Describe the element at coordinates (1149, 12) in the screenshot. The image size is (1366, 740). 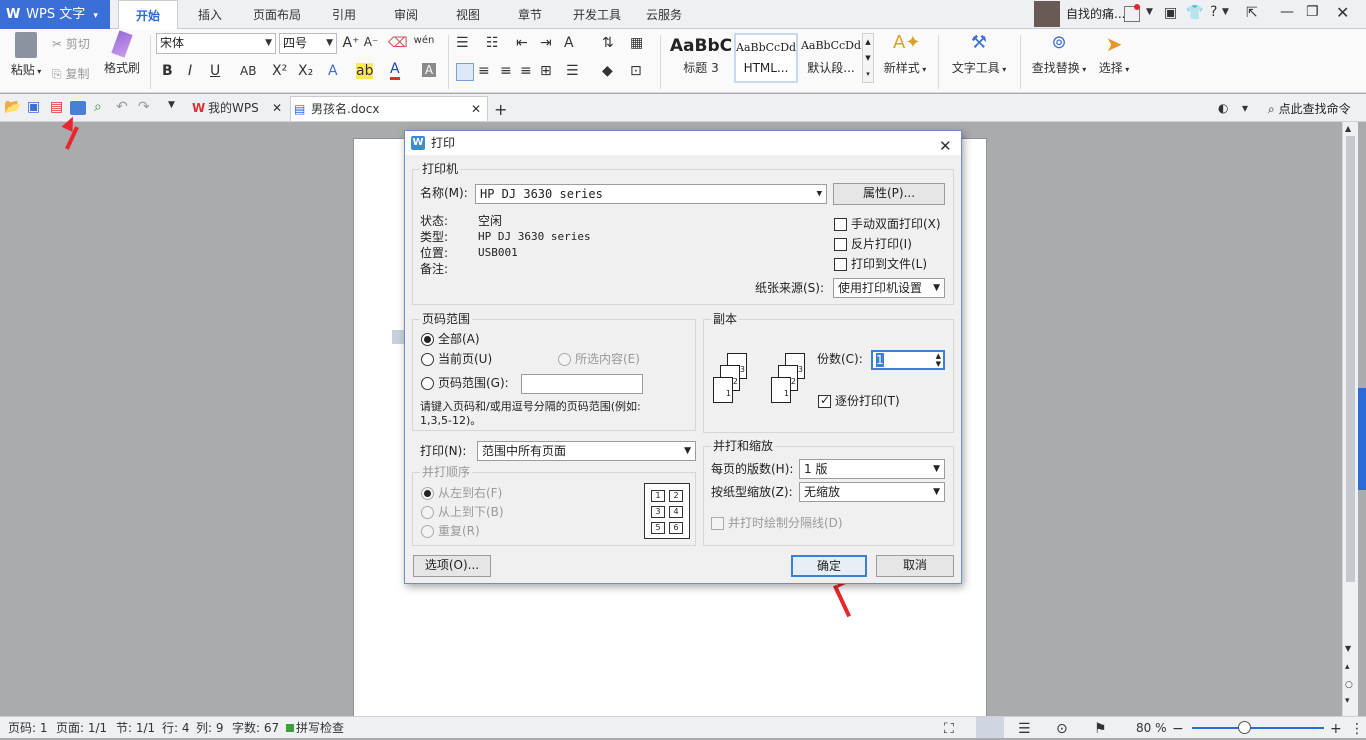
I see `chevron-down-icon: ▼` at that location.